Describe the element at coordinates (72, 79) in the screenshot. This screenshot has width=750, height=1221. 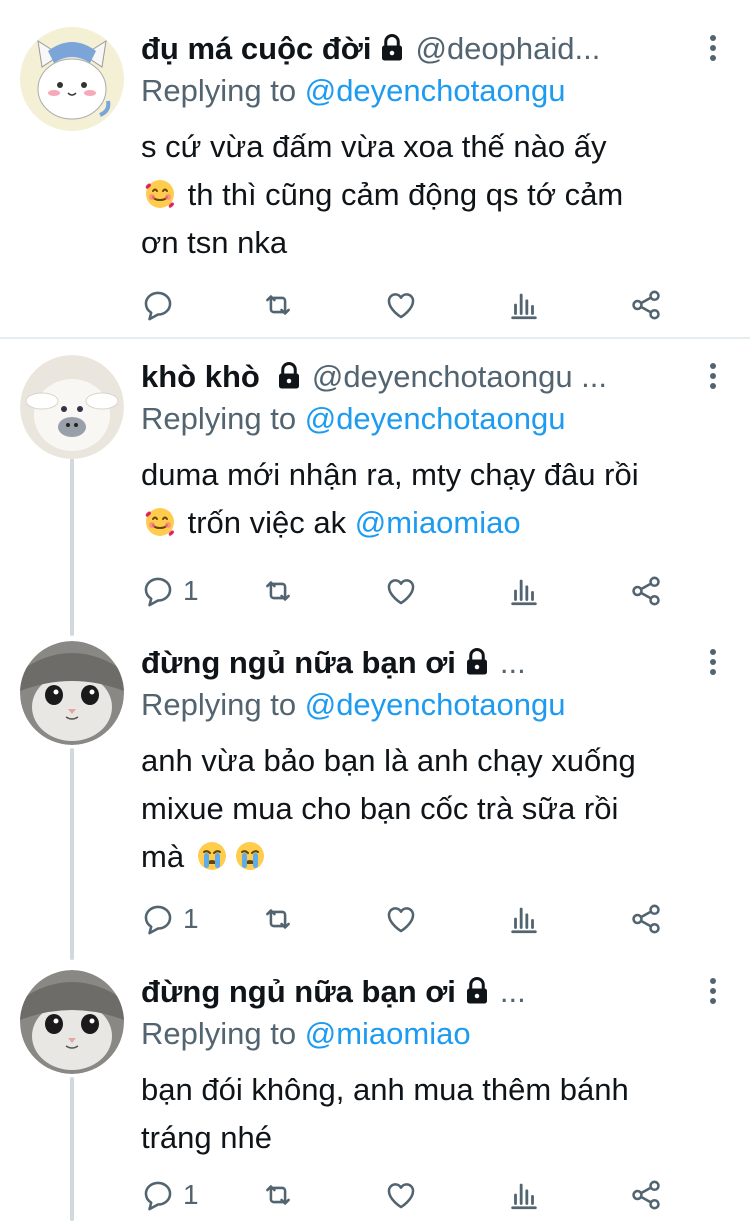
I see `cartoon-cat-avatar` at that location.